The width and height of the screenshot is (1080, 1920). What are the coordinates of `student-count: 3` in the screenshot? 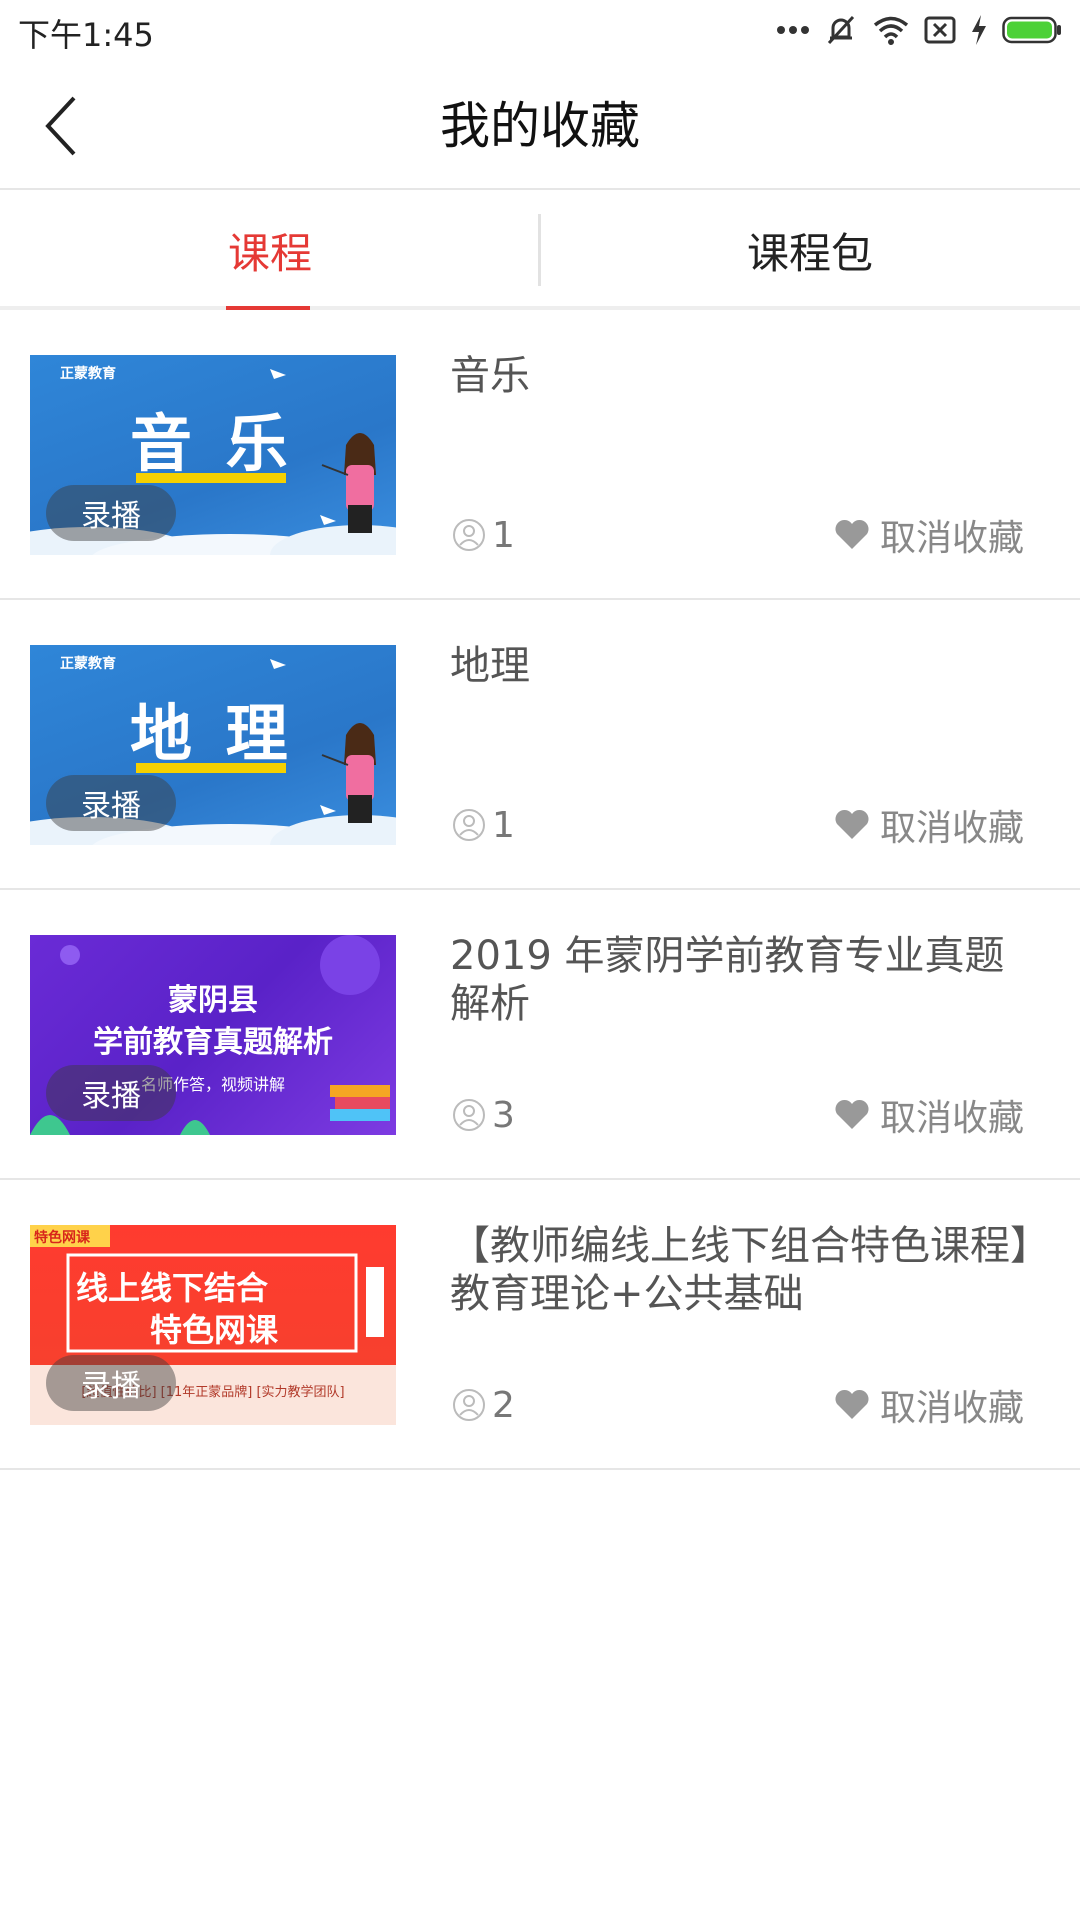 It's located at (483, 1115).